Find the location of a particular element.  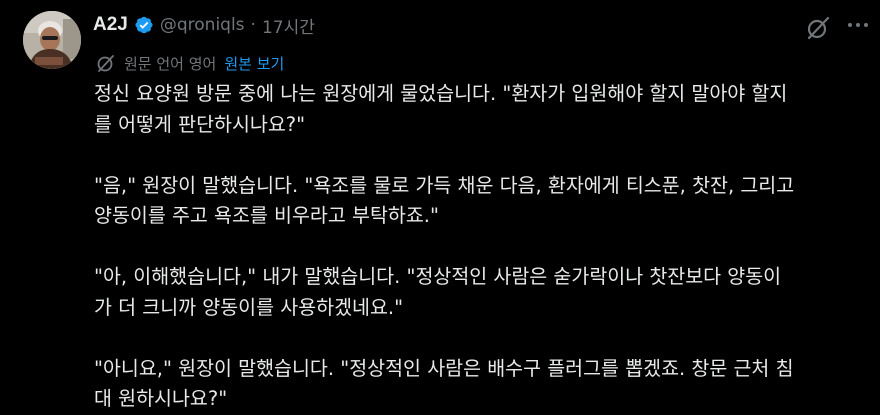

show-original-link: 원본 보기 is located at coordinates (254, 63).